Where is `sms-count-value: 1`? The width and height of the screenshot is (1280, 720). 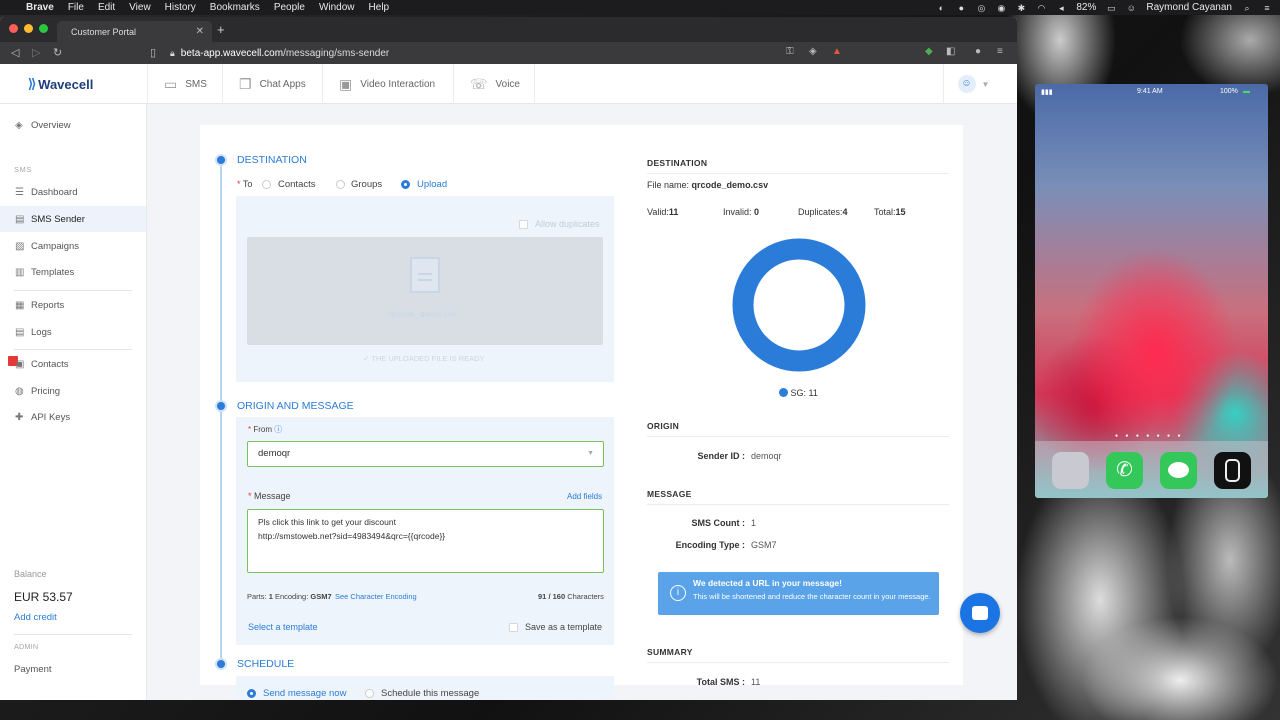
sms-count-value: 1 is located at coordinates (754, 523).